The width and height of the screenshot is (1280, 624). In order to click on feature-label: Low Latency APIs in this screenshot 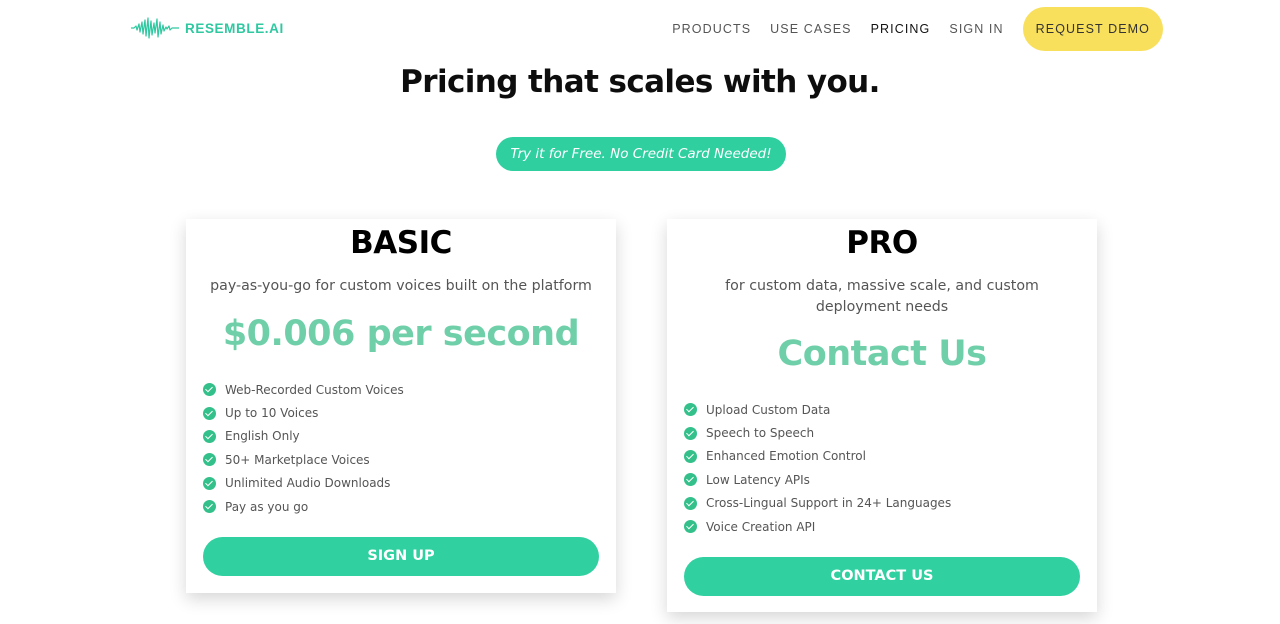, I will do `click(758, 479)`.